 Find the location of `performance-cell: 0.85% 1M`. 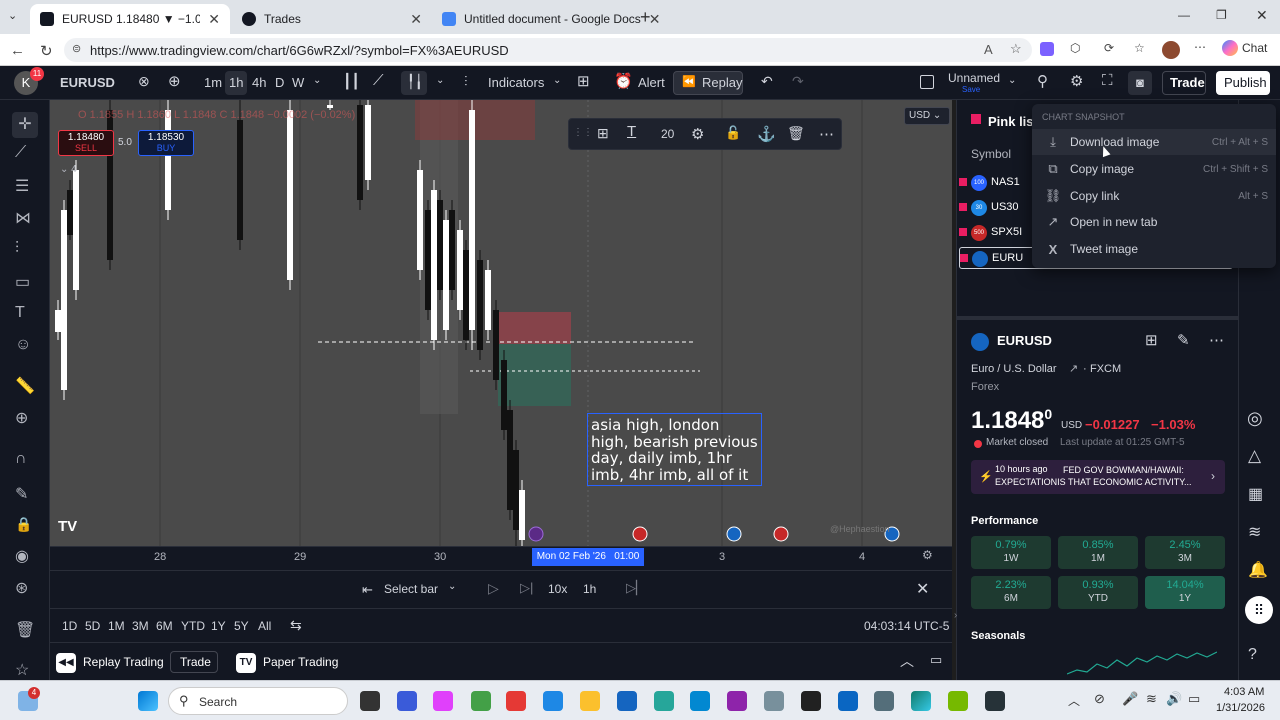

performance-cell: 0.85% 1M is located at coordinates (1098, 552).